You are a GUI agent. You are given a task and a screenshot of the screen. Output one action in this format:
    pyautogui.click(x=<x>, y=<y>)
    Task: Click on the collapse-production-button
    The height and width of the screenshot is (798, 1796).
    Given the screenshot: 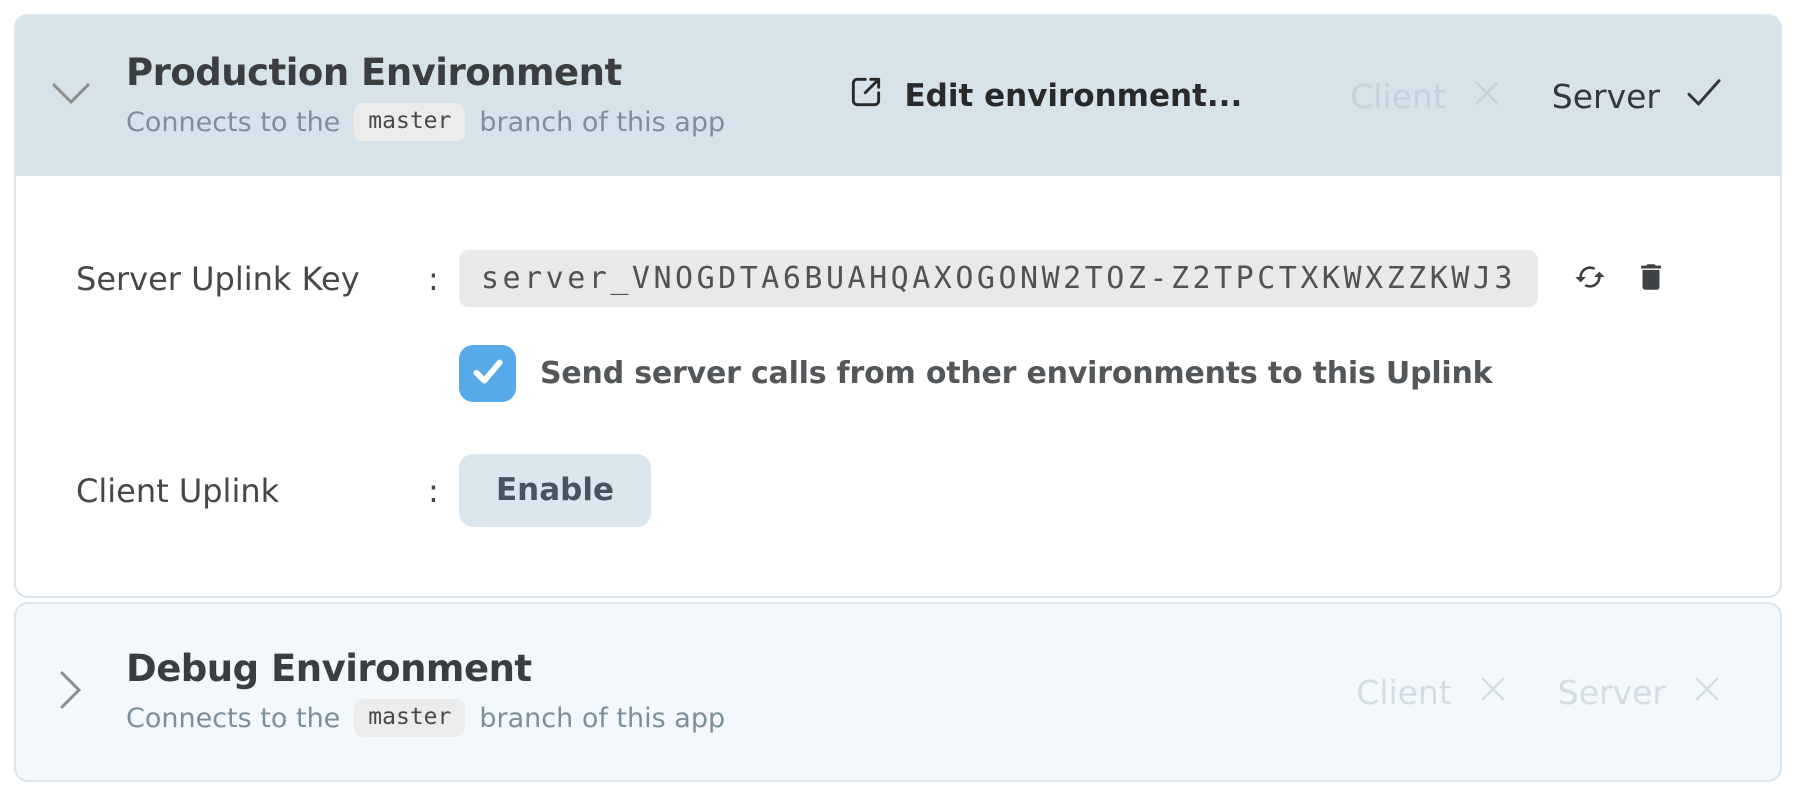 What is the action you would take?
    pyautogui.click(x=71, y=96)
    